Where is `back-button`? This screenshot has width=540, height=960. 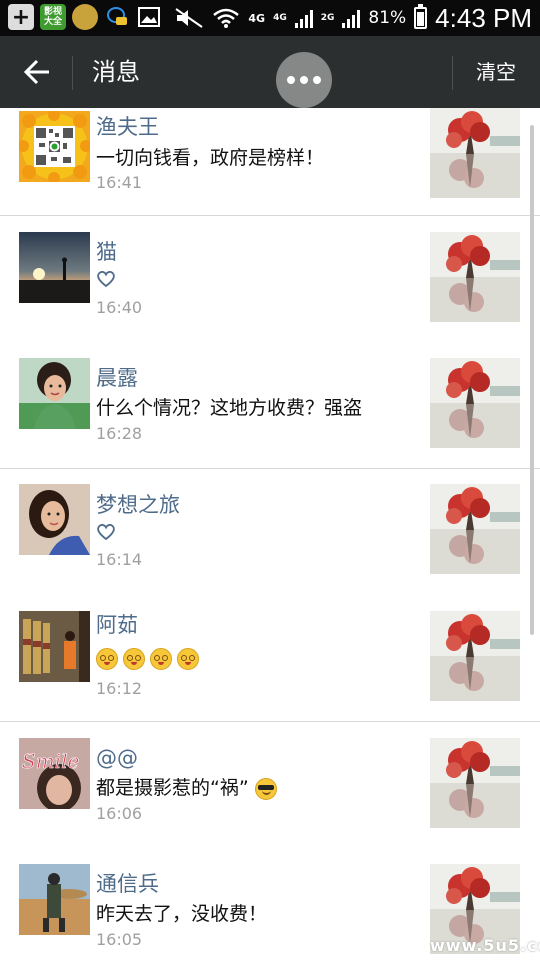 back-button is located at coordinates (37, 72).